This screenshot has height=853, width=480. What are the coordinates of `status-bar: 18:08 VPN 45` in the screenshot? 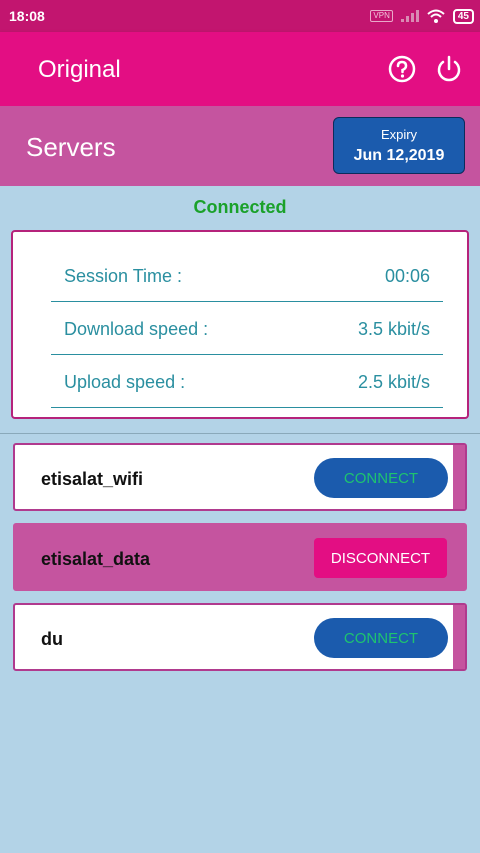 It's located at (240, 16).